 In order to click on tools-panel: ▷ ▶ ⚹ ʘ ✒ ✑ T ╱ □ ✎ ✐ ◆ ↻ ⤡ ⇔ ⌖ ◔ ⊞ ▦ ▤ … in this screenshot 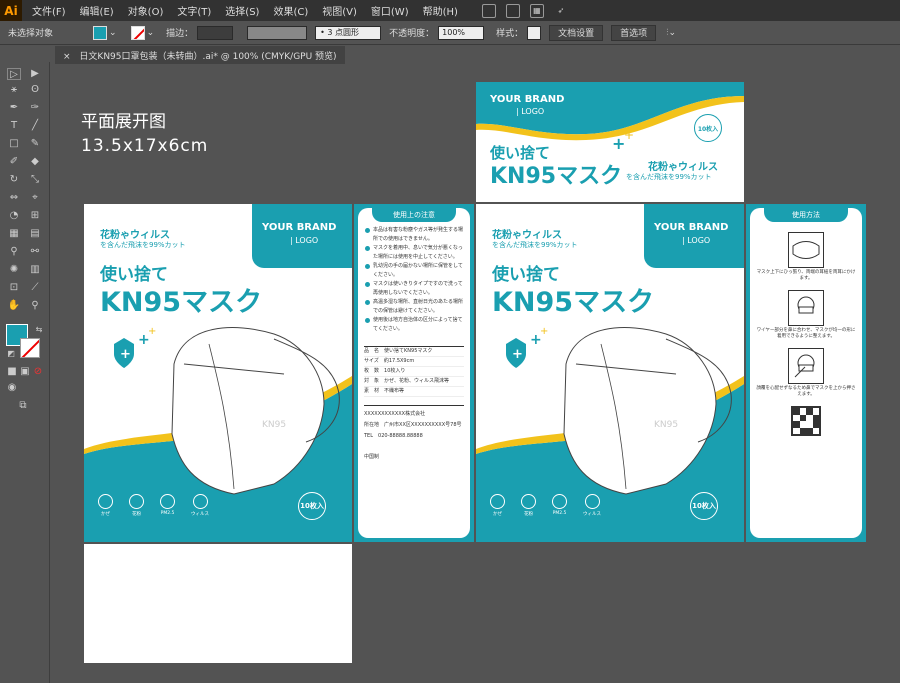, I will do `click(25, 372)`.